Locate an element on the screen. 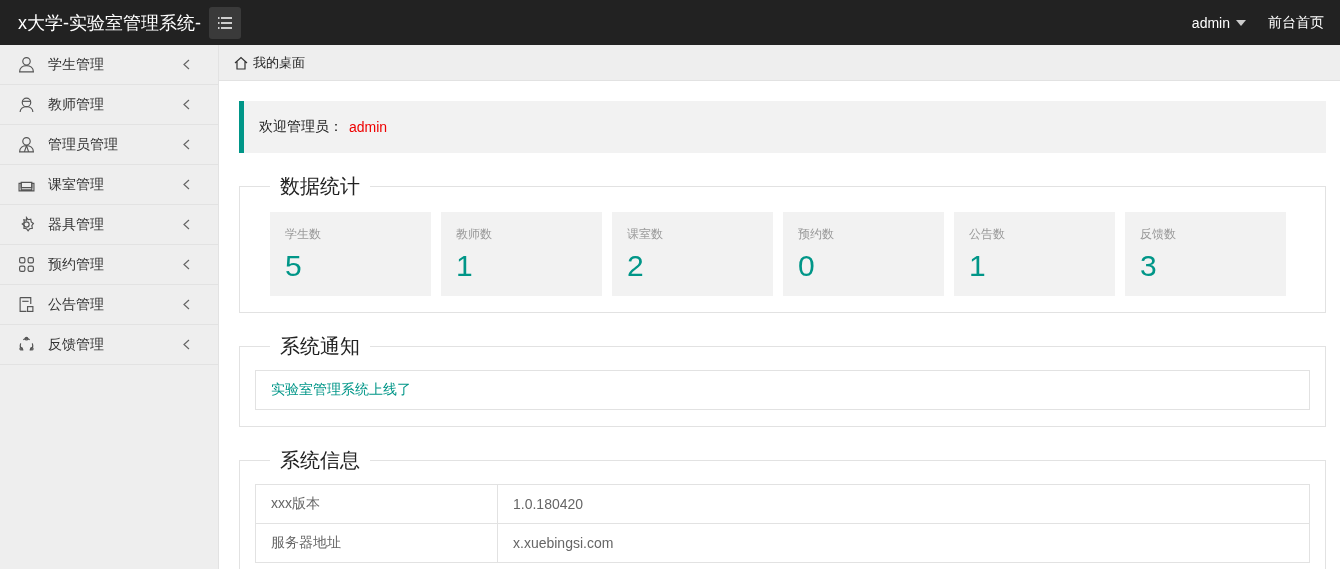 This screenshot has width=1340, height=569. grid-icon is located at coordinates (26, 264).